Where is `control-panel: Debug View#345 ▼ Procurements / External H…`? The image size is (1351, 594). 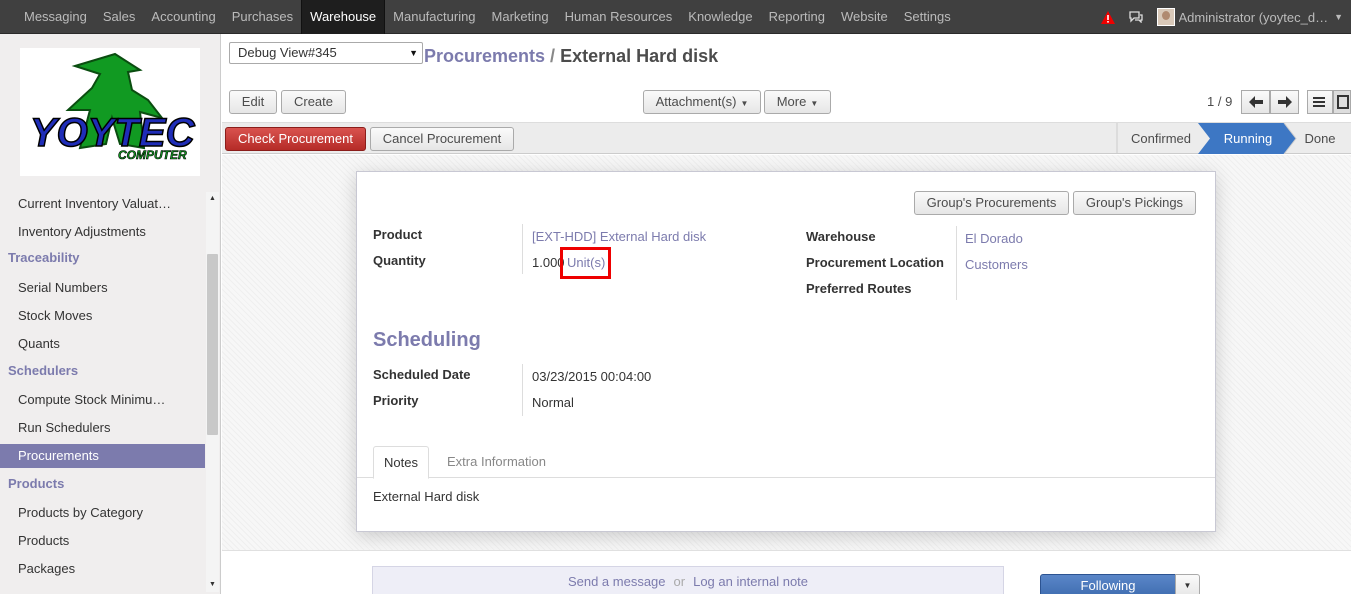 control-panel: Debug View#345 ▼ Procurements / External H… is located at coordinates (786, 78).